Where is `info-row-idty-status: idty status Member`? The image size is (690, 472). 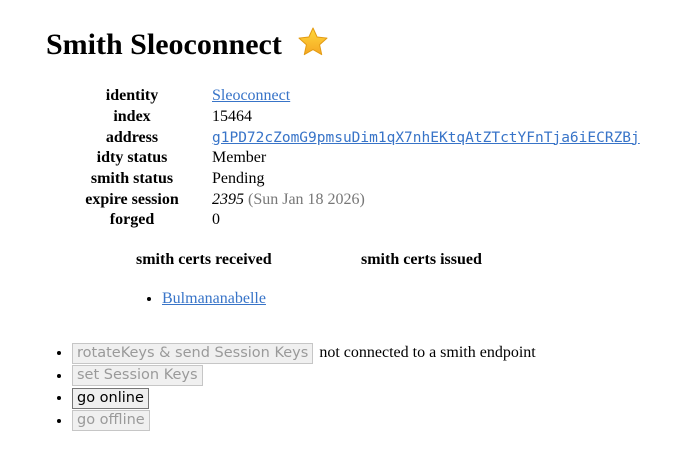 info-row-idty-status: idty status Member is located at coordinates (360, 158).